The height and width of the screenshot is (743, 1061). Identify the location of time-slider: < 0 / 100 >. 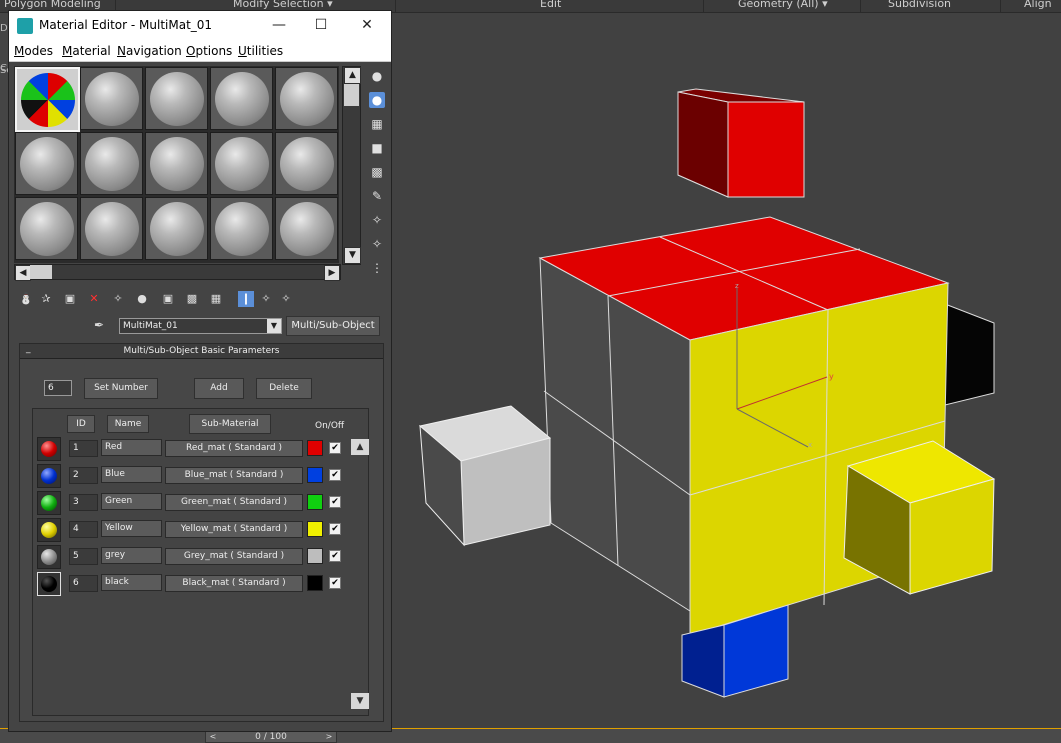
(271, 737).